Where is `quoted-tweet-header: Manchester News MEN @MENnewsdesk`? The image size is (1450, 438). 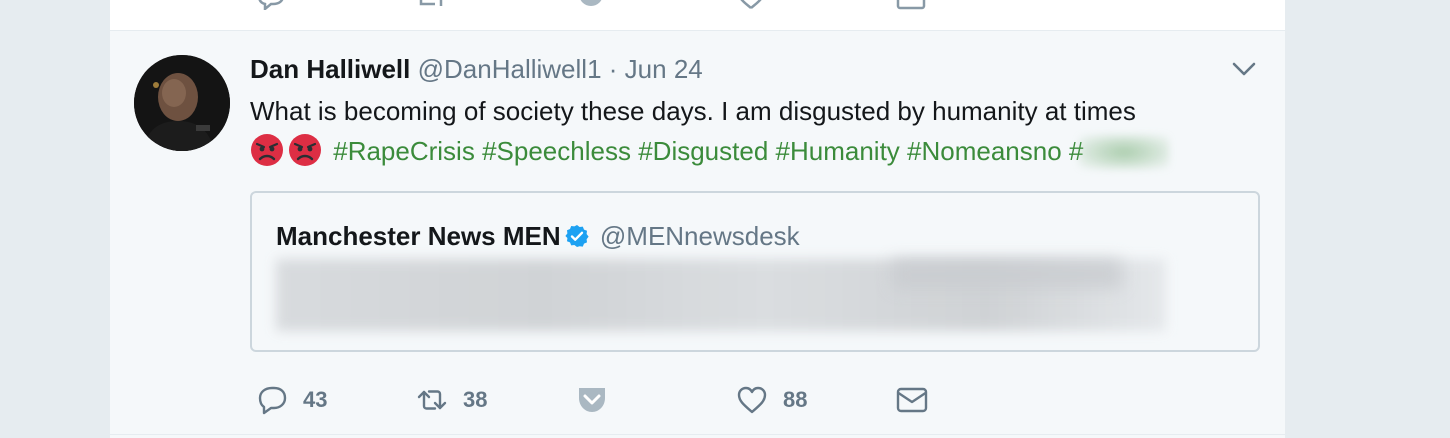 quoted-tweet-header: Manchester News MEN @MENnewsdesk is located at coordinates (538, 236).